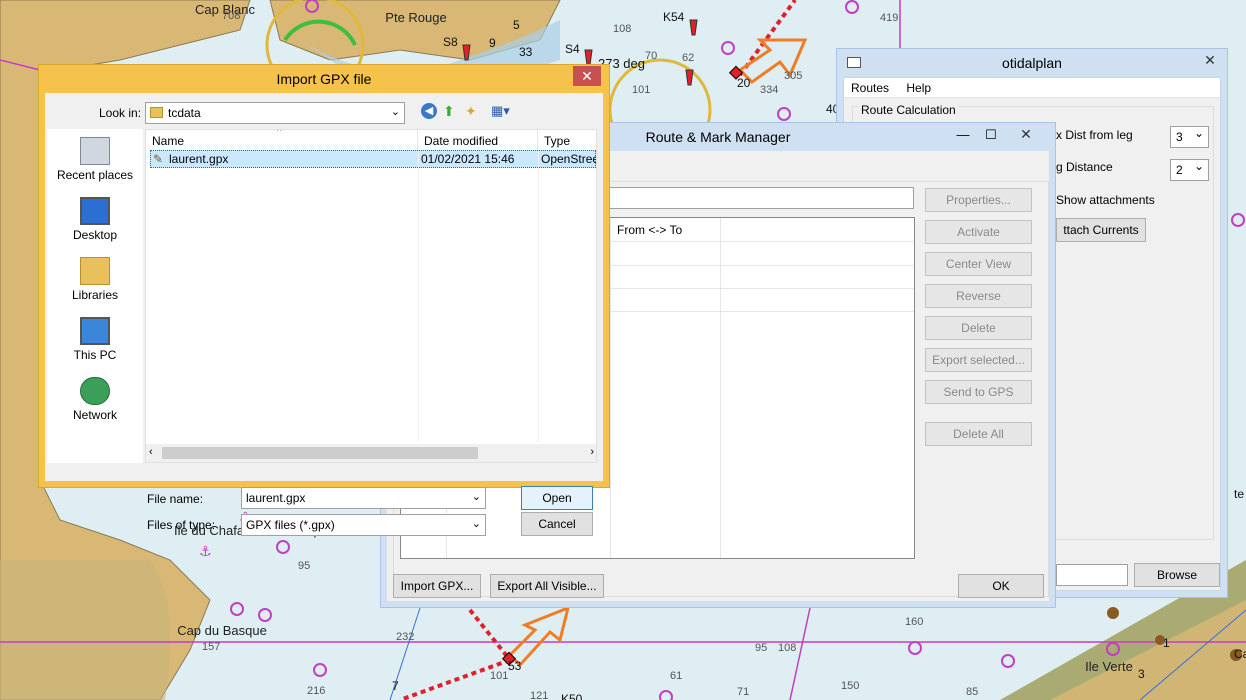  I want to click on menu-bar: Routes Help, so click(1032, 88).